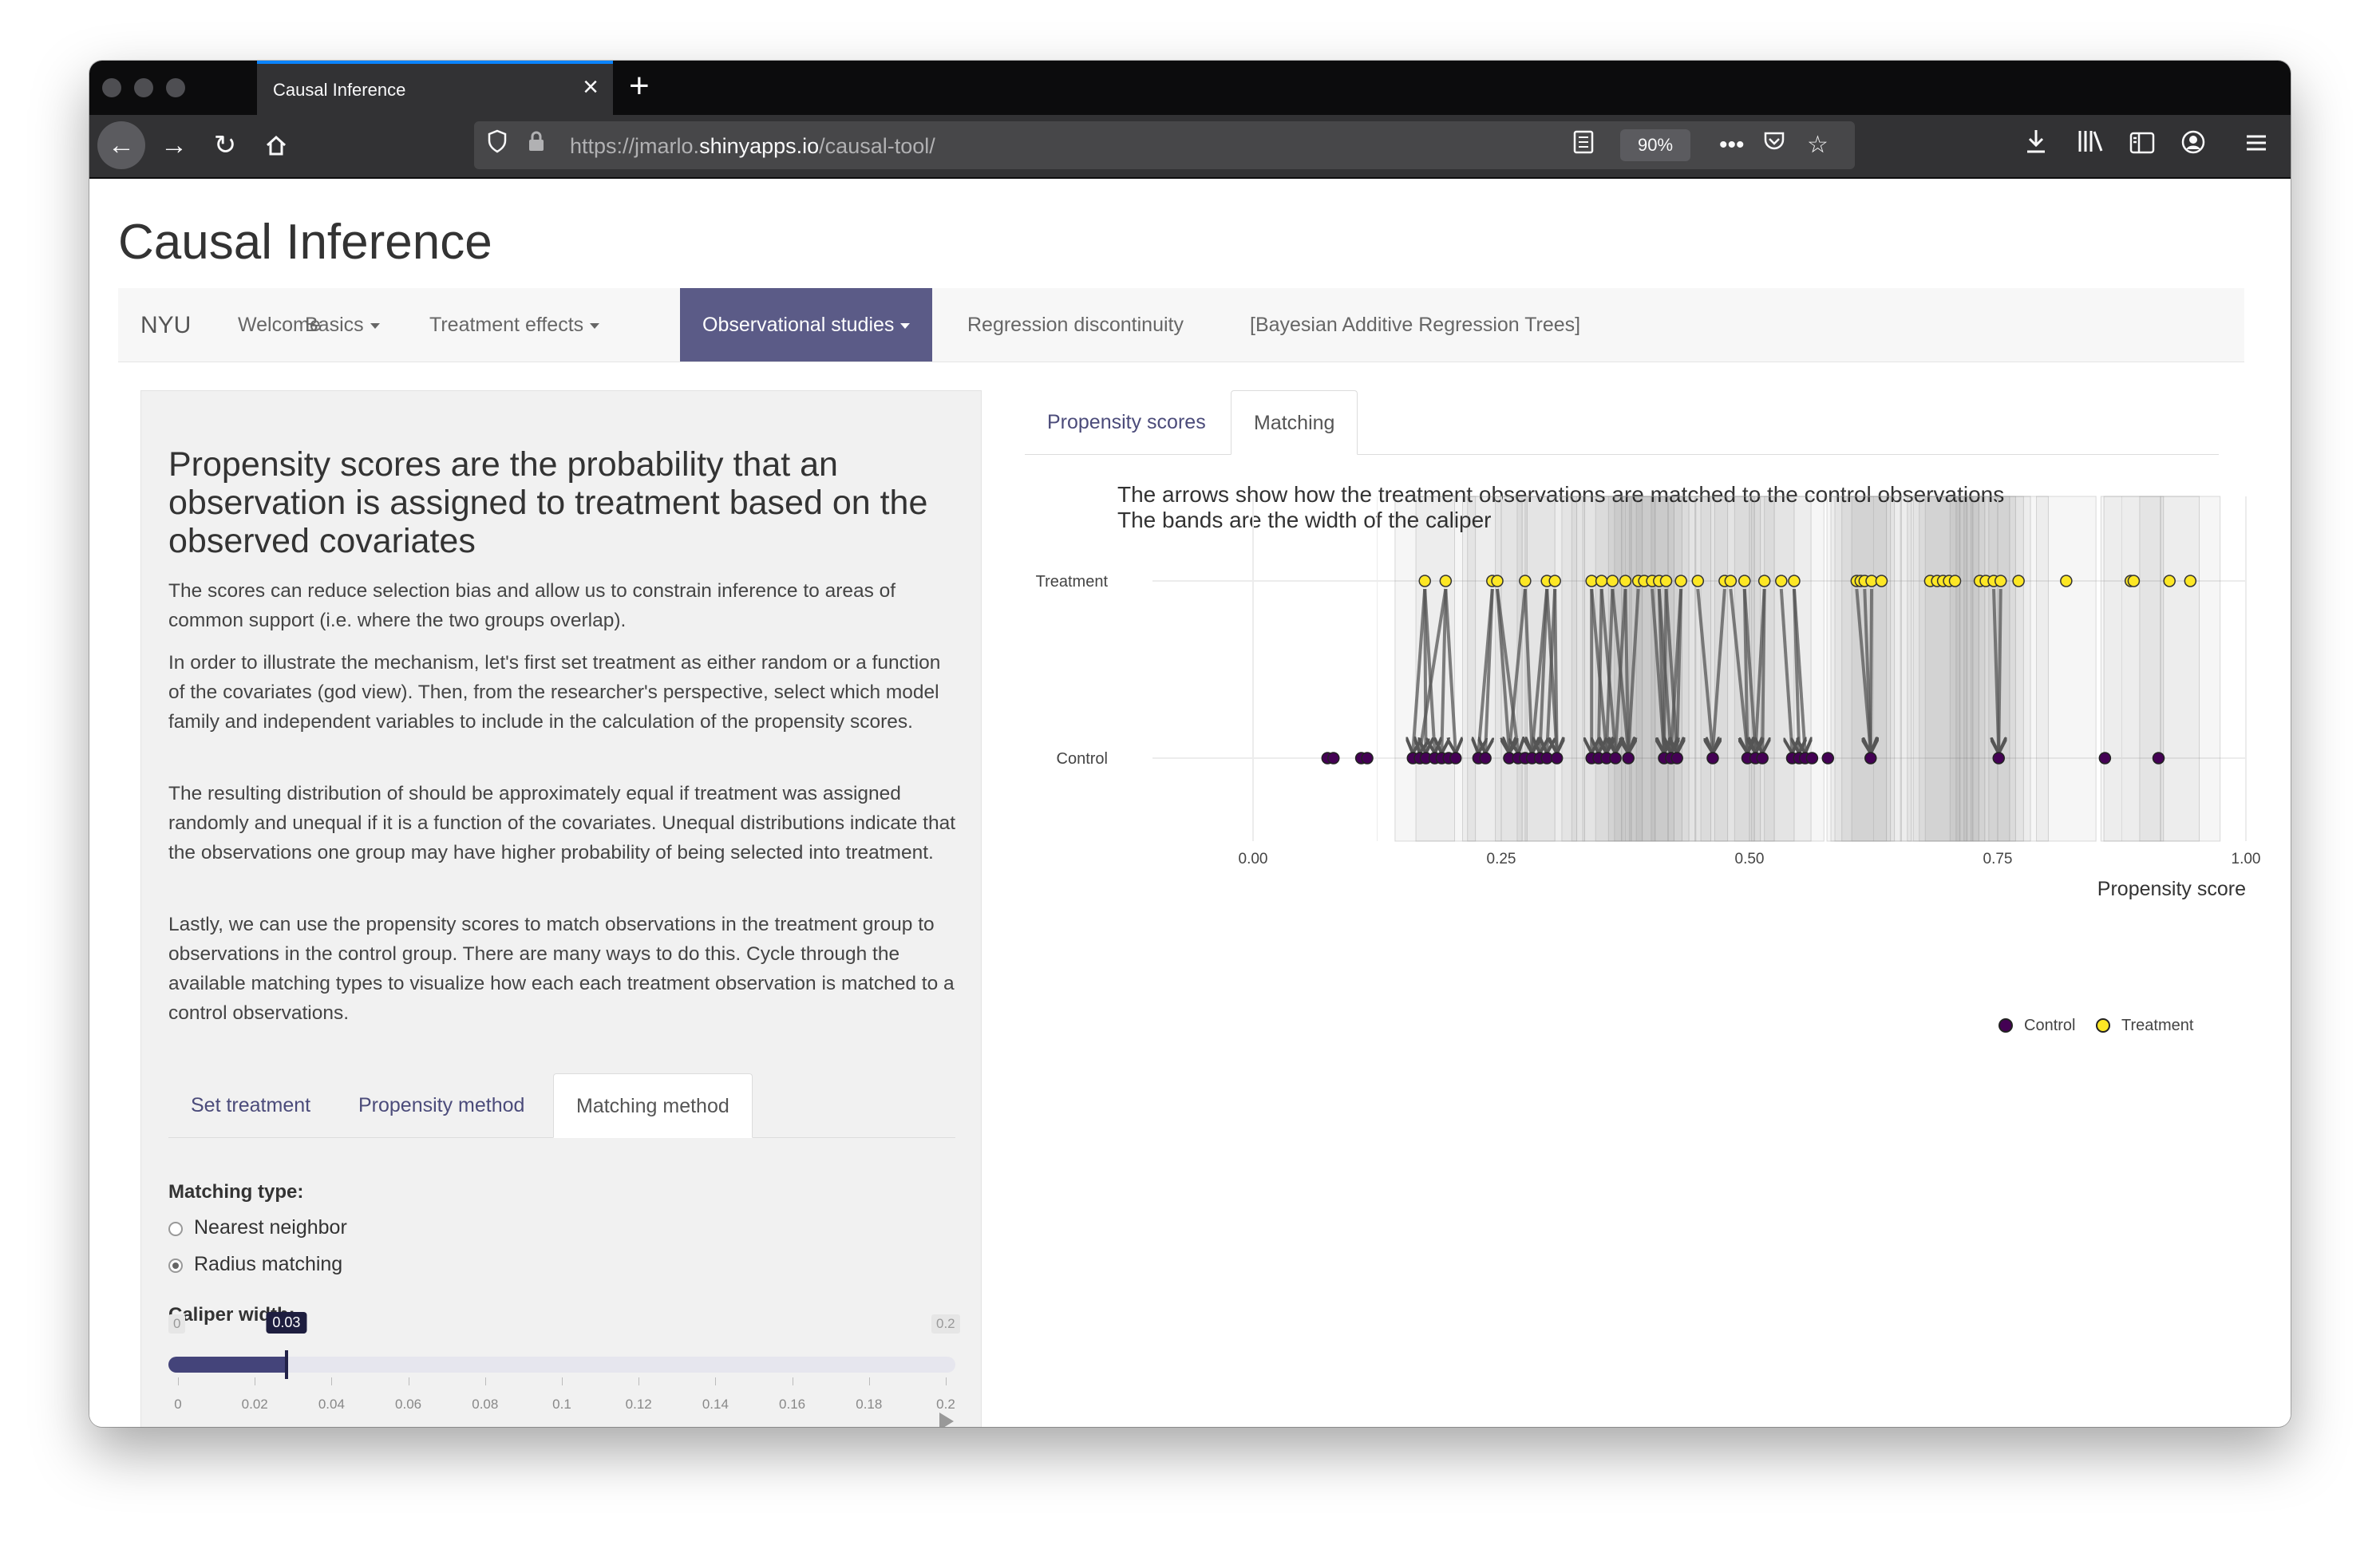 Image resolution: width=2380 pixels, height=1545 pixels. I want to click on new-tab-icon: +, so click(639, 86).